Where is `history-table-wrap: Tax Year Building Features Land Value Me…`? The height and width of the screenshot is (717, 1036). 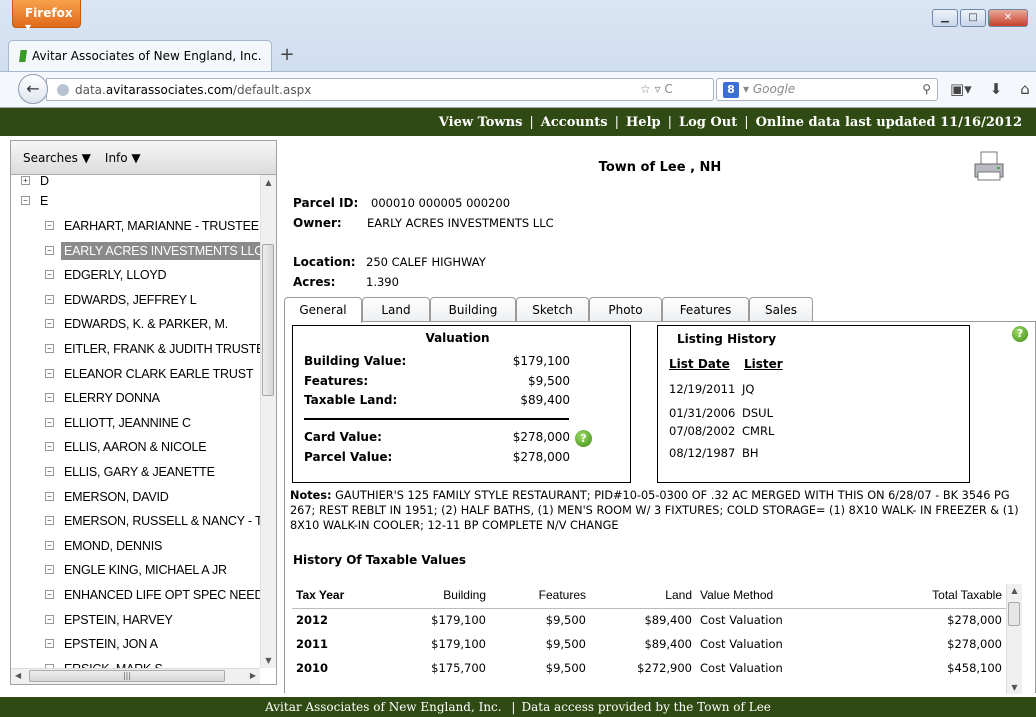
history-table-wrap: Tax Year Building Features Land Value Me… is located at coordinates (660, 637).